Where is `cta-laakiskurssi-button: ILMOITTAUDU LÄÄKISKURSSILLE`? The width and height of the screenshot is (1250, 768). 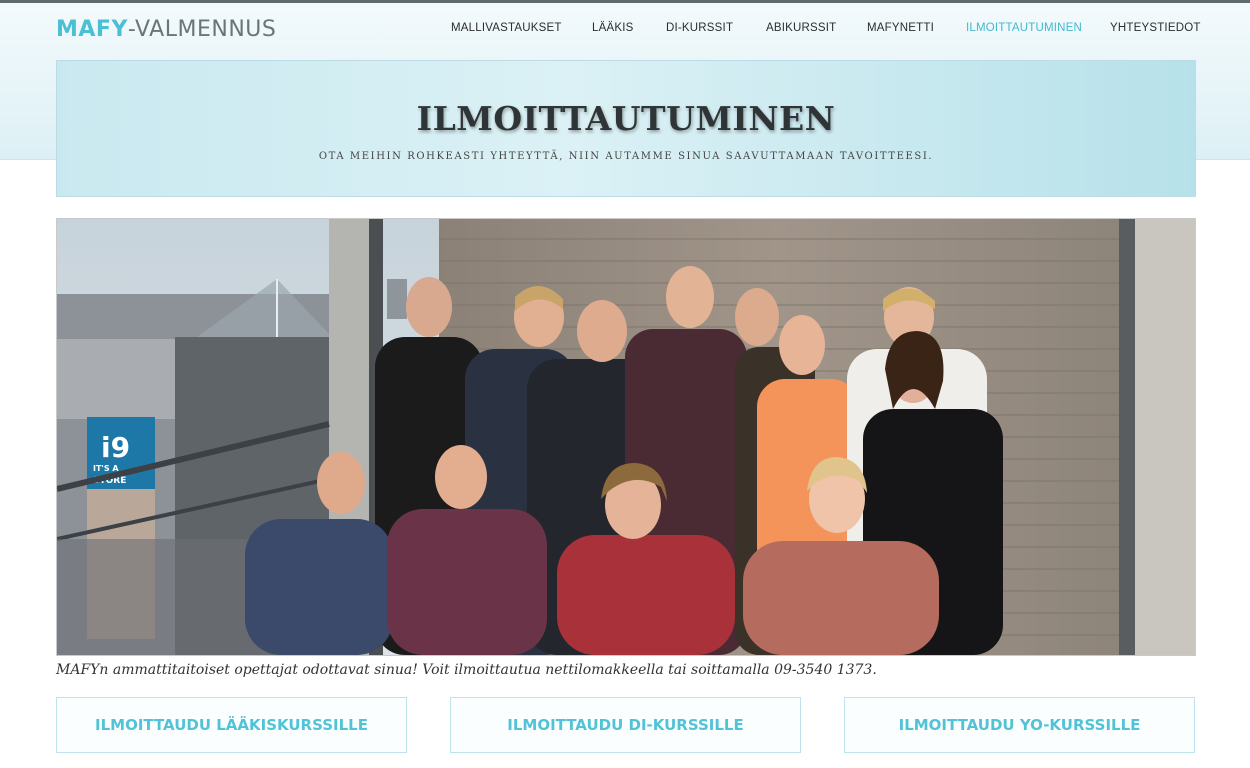
cta-laakiskurssi-button: ILMOITTAUDU LÄÄKISKURSSILLE is located at coordinates (231, 725).